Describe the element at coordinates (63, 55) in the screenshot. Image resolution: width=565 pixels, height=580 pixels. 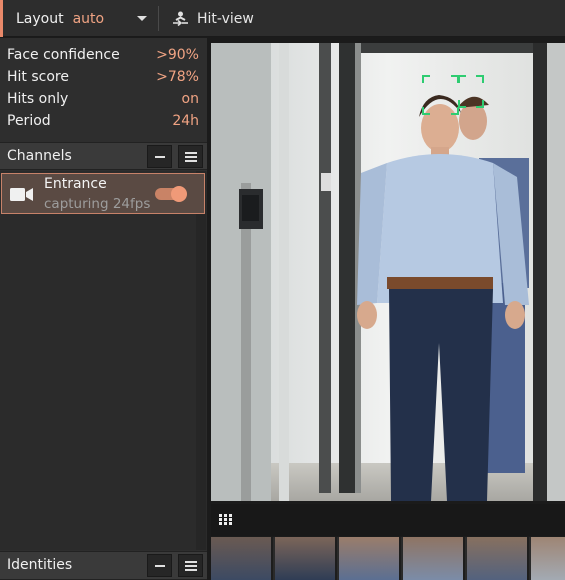
I see `stat-label: Face confidence` at that location.